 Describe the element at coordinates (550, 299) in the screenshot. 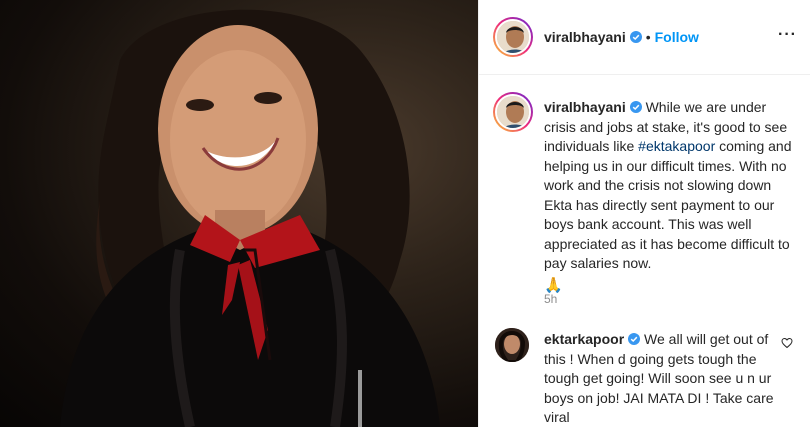

I see `post-timestamp: 5h` at that location.